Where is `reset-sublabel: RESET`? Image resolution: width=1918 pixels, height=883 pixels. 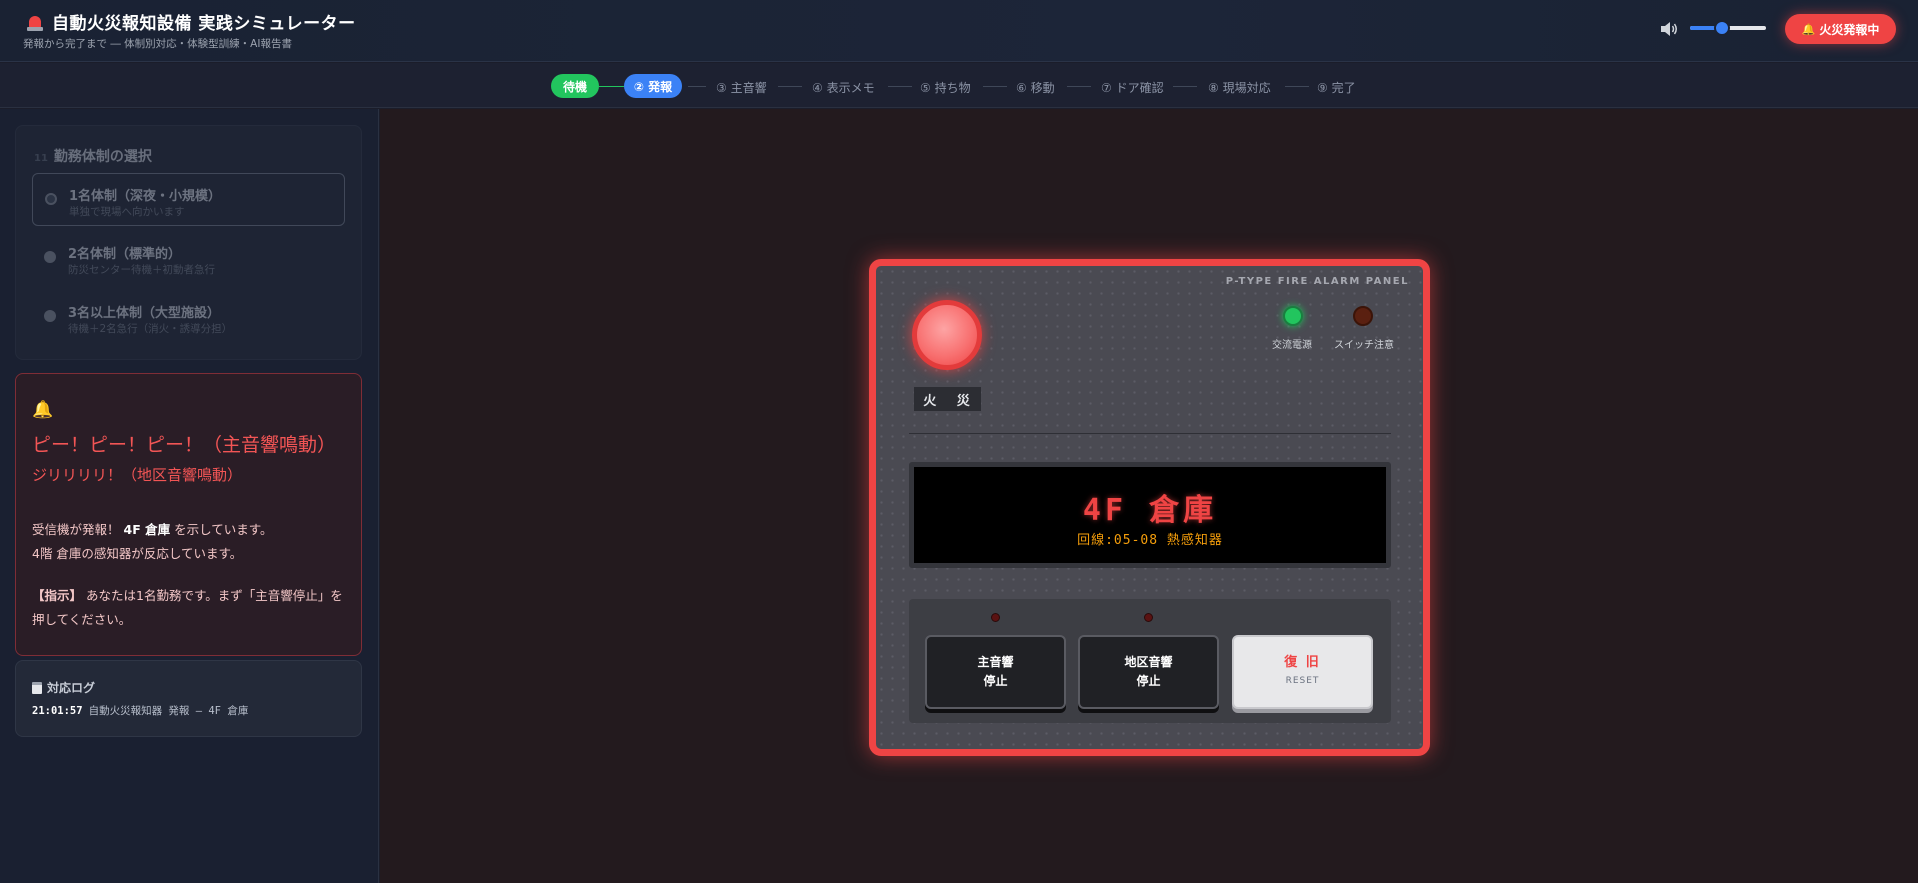
reset-sublabel: RESET is located at coordinates (1302, 681).